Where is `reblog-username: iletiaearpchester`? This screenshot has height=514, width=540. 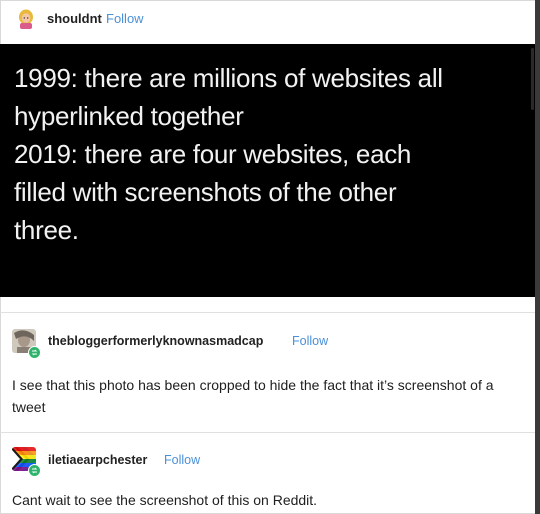
reblog-username: iletiaearpchester is located at coordinates (97, 460).